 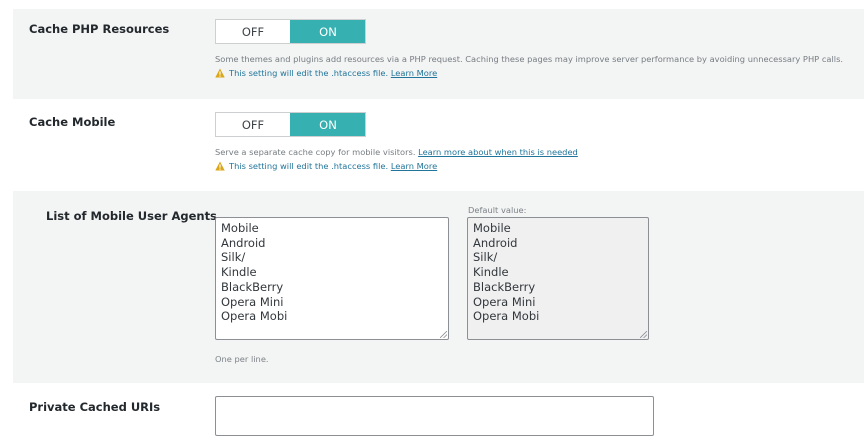 I want to click on private-uris-textarea, so click(x=434, y=416).